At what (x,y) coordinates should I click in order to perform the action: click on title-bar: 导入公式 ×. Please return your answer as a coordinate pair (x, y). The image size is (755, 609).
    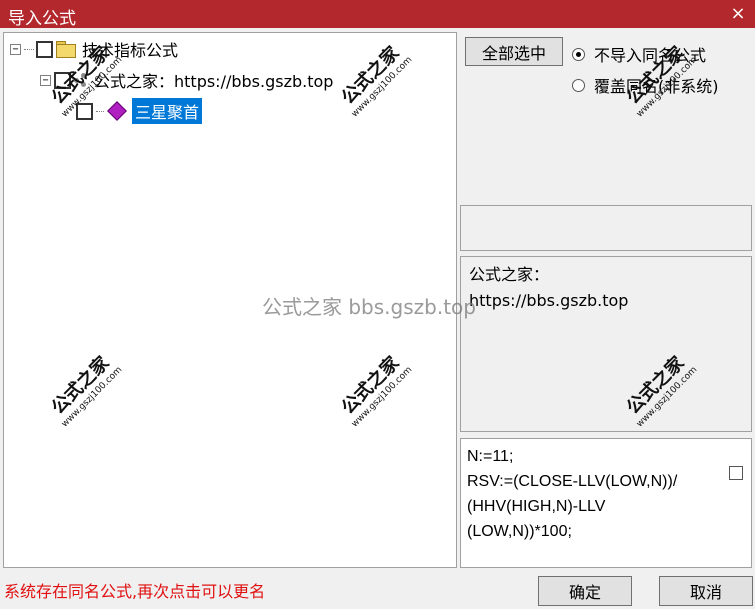
    Looking at the image, I should click on (377, 14).